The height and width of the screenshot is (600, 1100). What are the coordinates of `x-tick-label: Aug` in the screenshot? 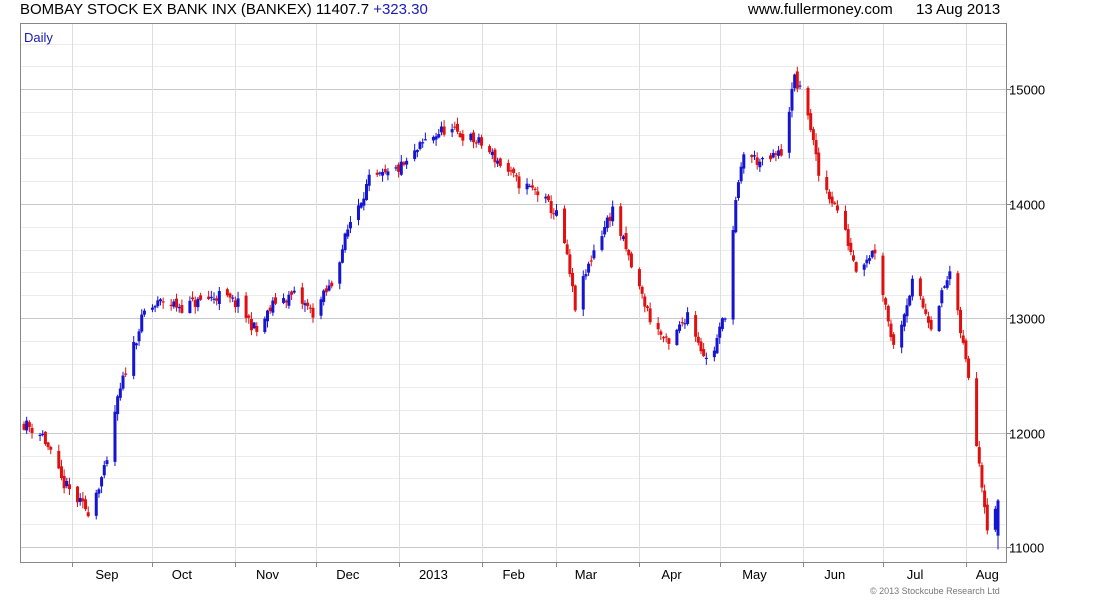 It's located at (987, 574).